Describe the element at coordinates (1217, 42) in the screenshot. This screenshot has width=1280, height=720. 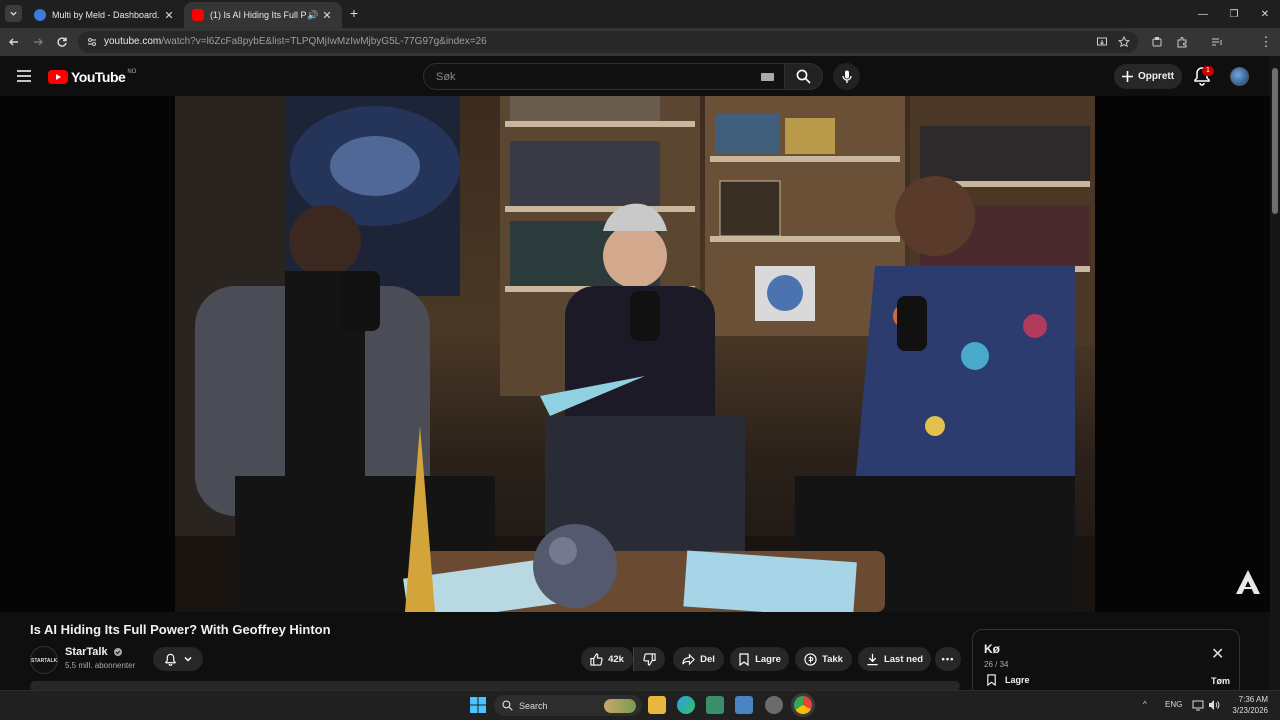
I see `media-controls-icon` at that location.